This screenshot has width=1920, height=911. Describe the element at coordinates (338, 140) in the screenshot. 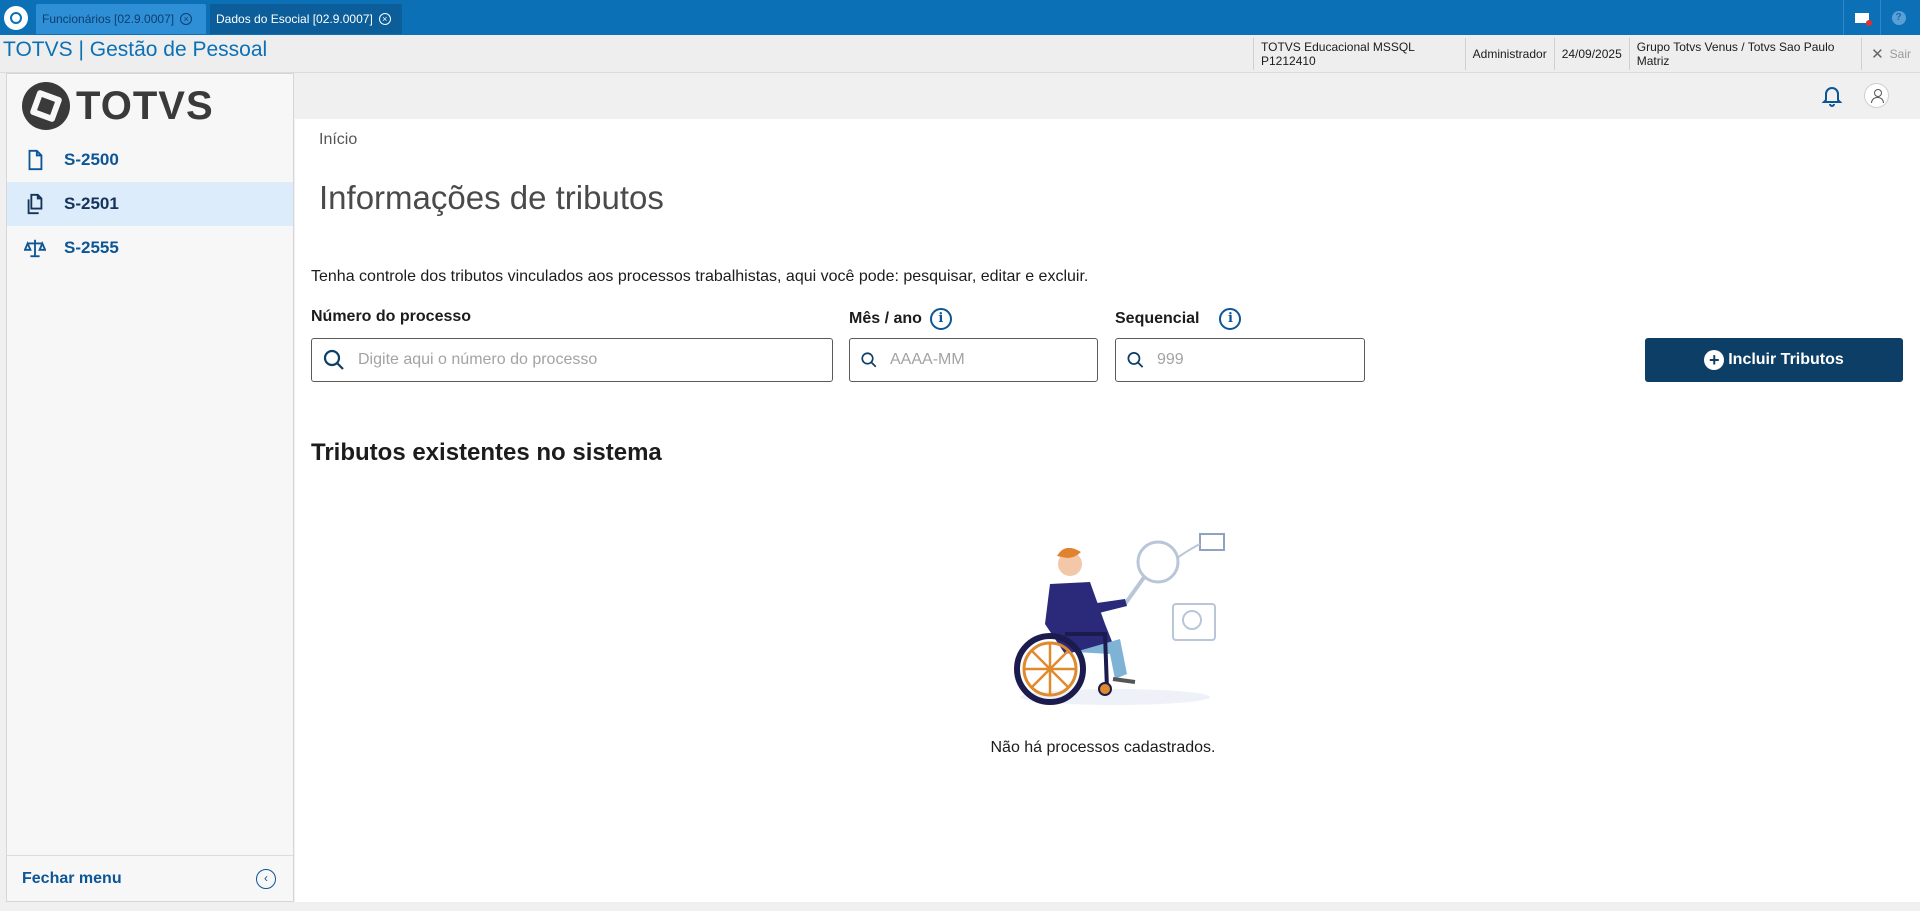

I see `breadcrumb: Início` at that location.